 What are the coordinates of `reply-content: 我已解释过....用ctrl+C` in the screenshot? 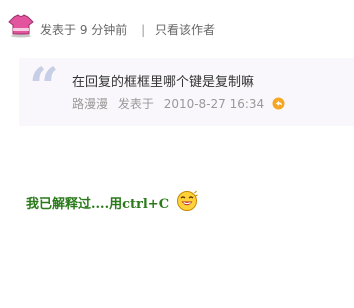 It's located at (112, 202).